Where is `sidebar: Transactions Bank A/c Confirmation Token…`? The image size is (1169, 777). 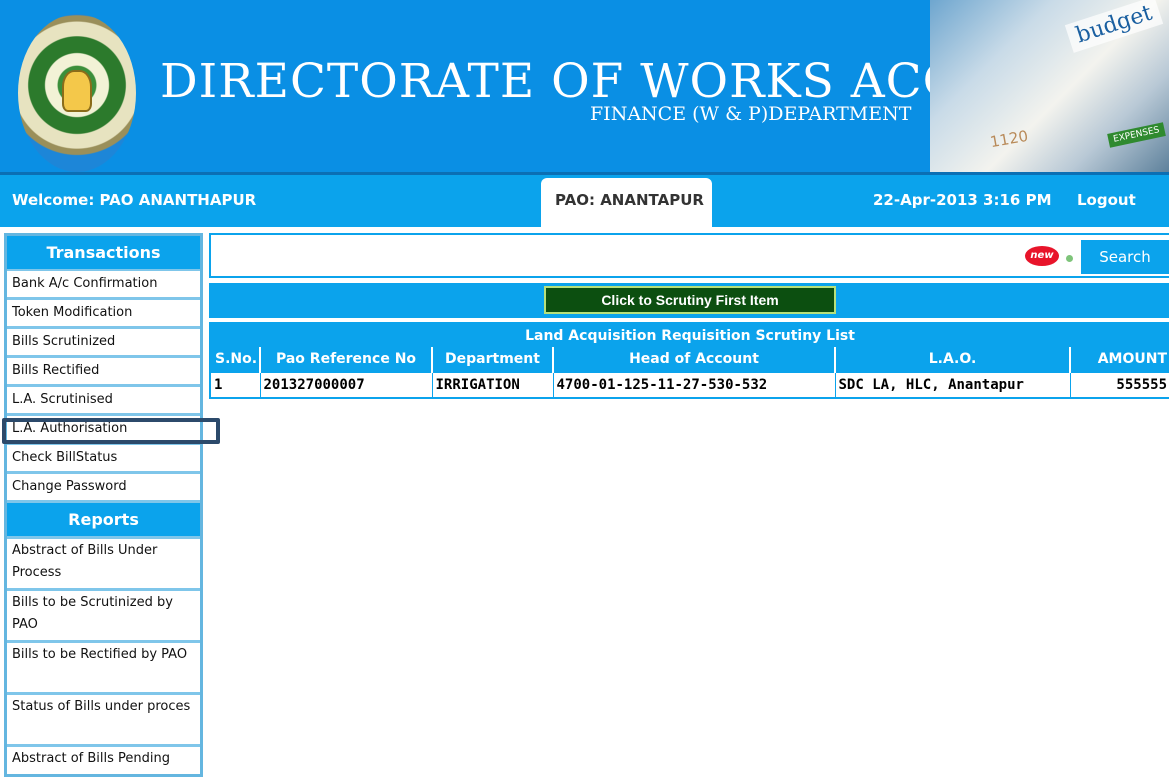 sidebar: Transactions Bank A/c Confirmation Token… is located at coordinates (103, 505).